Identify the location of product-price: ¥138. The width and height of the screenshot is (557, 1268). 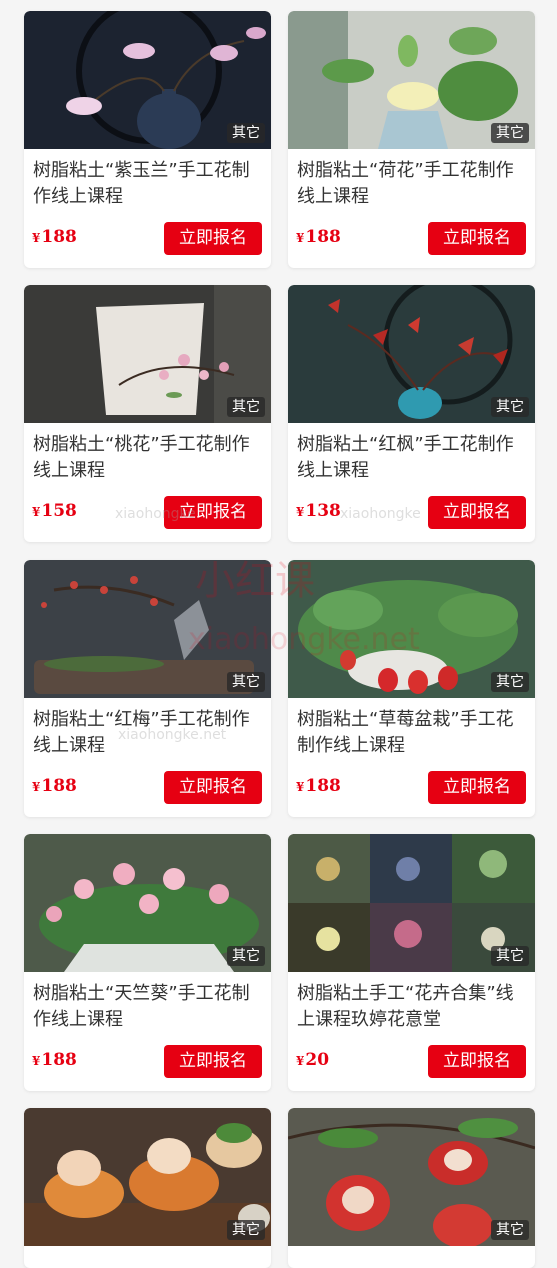
(318, 511).